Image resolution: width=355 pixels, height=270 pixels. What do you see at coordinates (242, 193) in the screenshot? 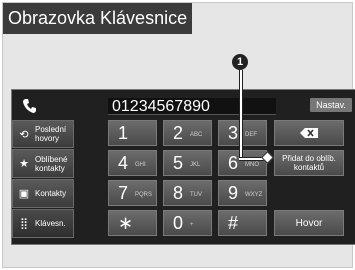
I see `key-9: 9 WXYZ` at bounding box center [242, 193].